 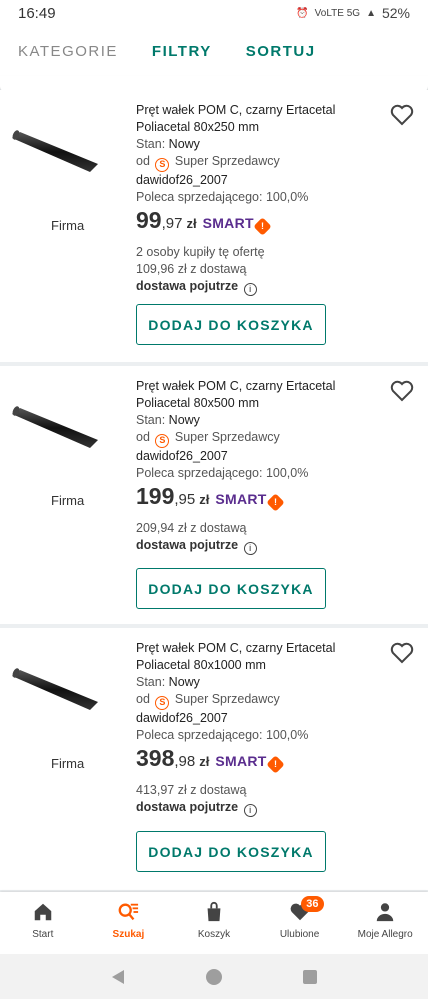 I want to click on battery-level: 52%, so click(x=395, y=13).